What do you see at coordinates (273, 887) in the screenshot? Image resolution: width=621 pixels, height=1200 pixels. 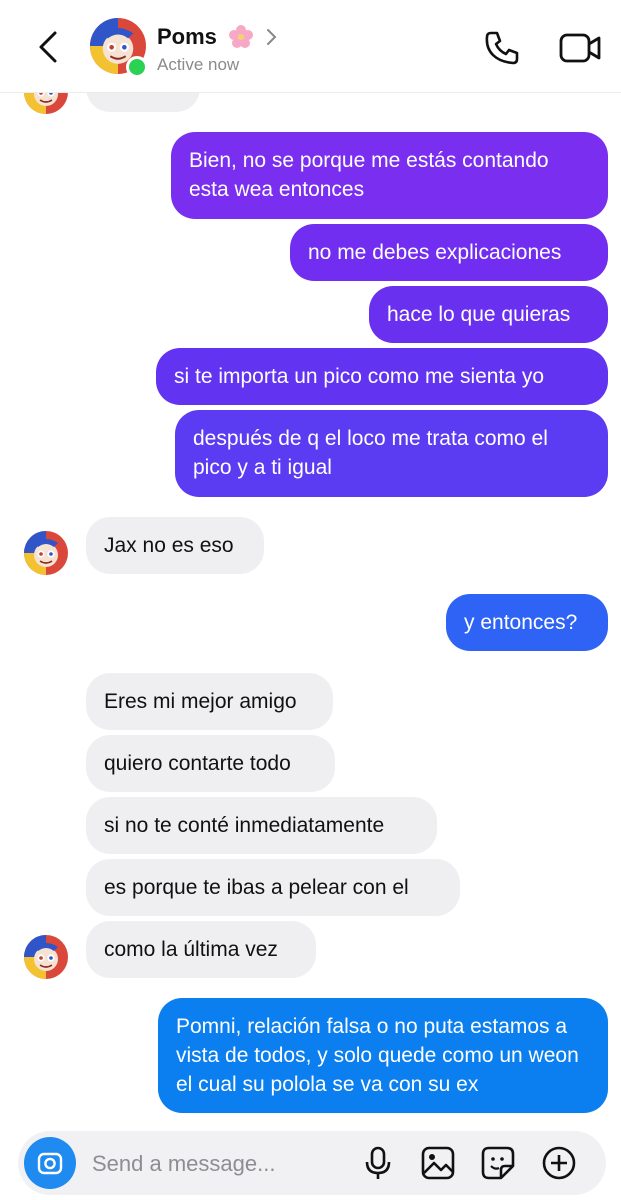 I see `incoming-message: es porque te ibas a pelear con el` at bounding box center [273, 887].